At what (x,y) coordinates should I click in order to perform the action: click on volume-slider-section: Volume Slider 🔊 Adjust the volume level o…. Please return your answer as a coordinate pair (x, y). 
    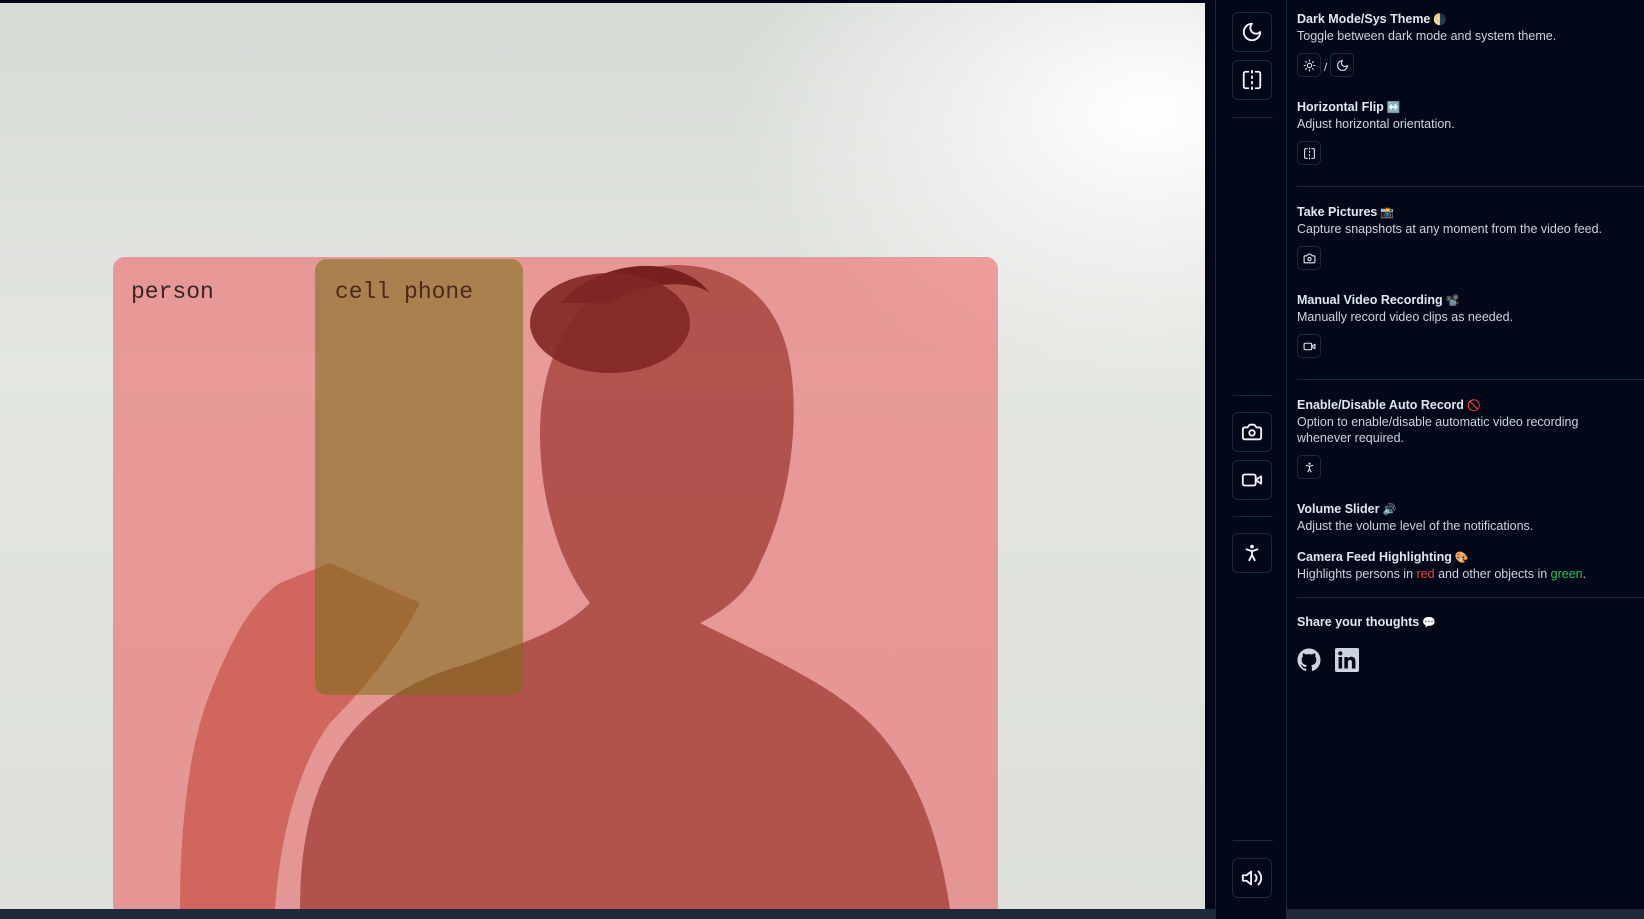
    Looking at the image, I should click on (1467, 517).